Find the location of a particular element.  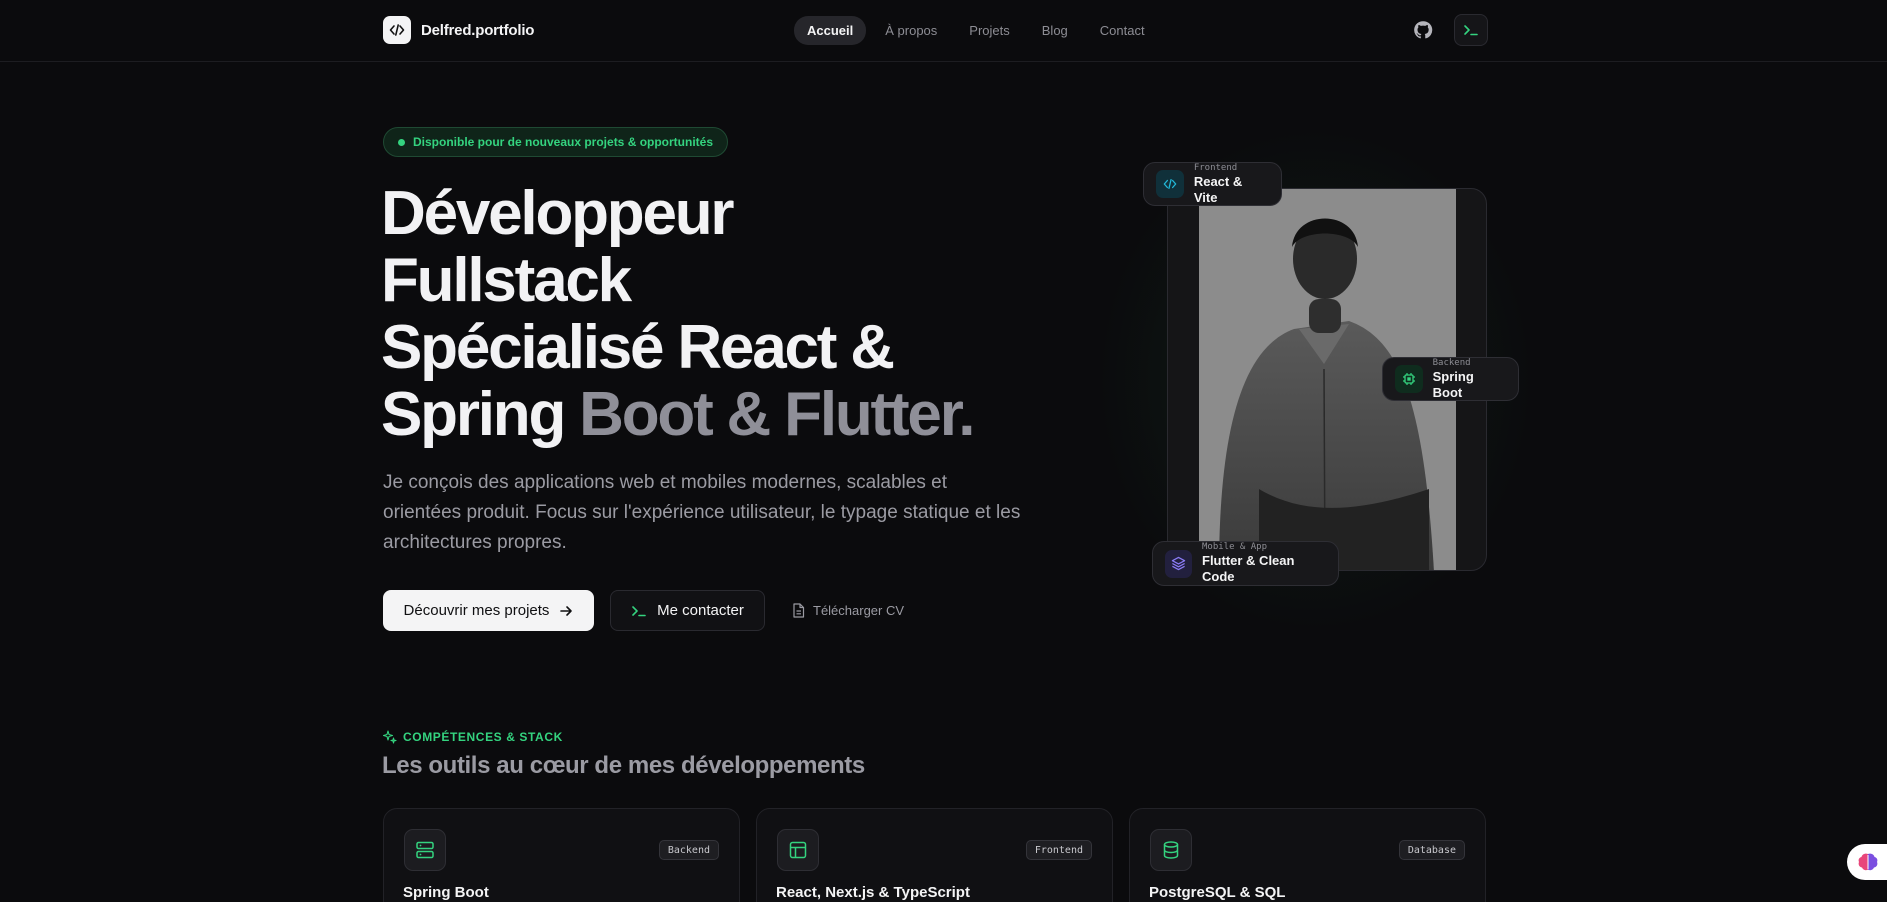

brain-icon is located at coordinates (1868, 862).